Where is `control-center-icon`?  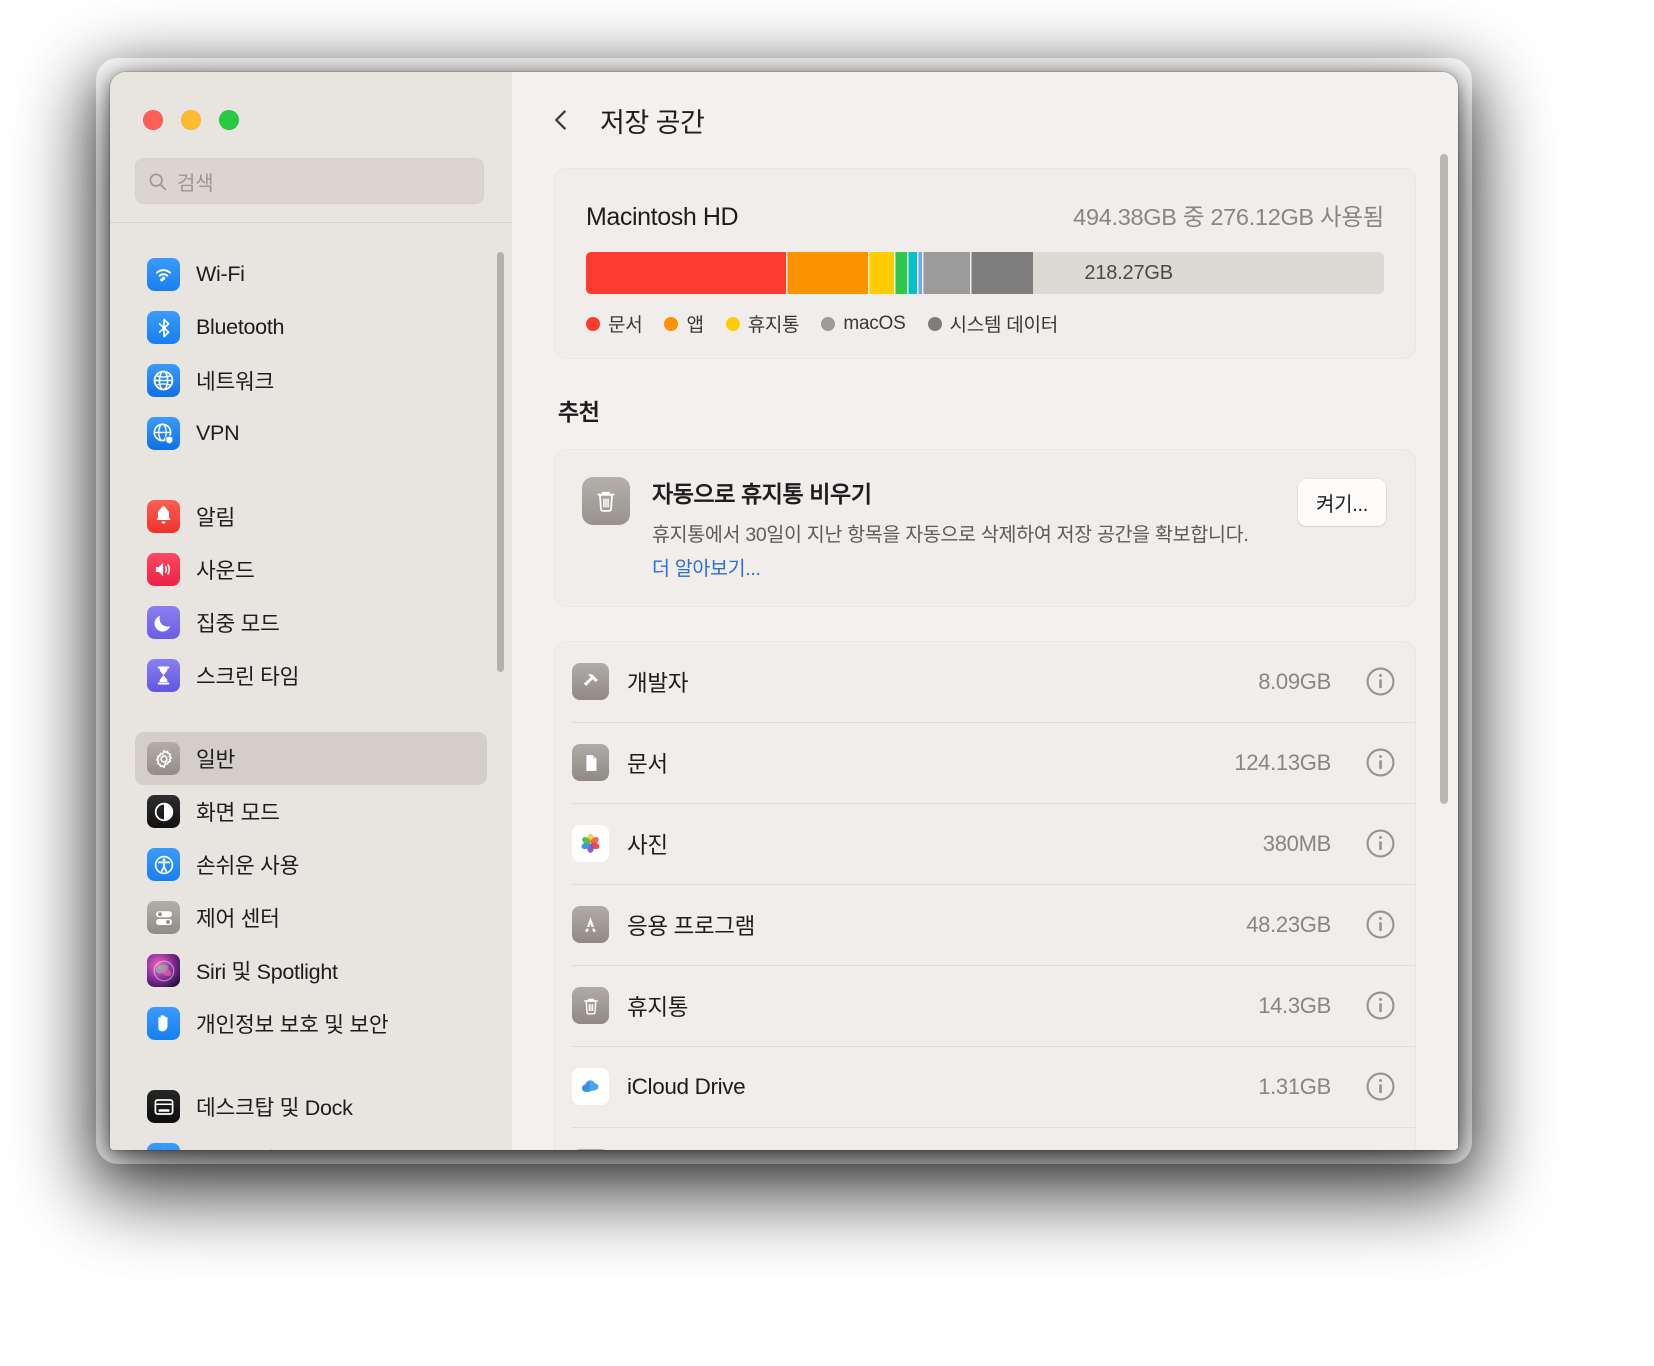 control-center-icon is located at coordinates (163, 917).